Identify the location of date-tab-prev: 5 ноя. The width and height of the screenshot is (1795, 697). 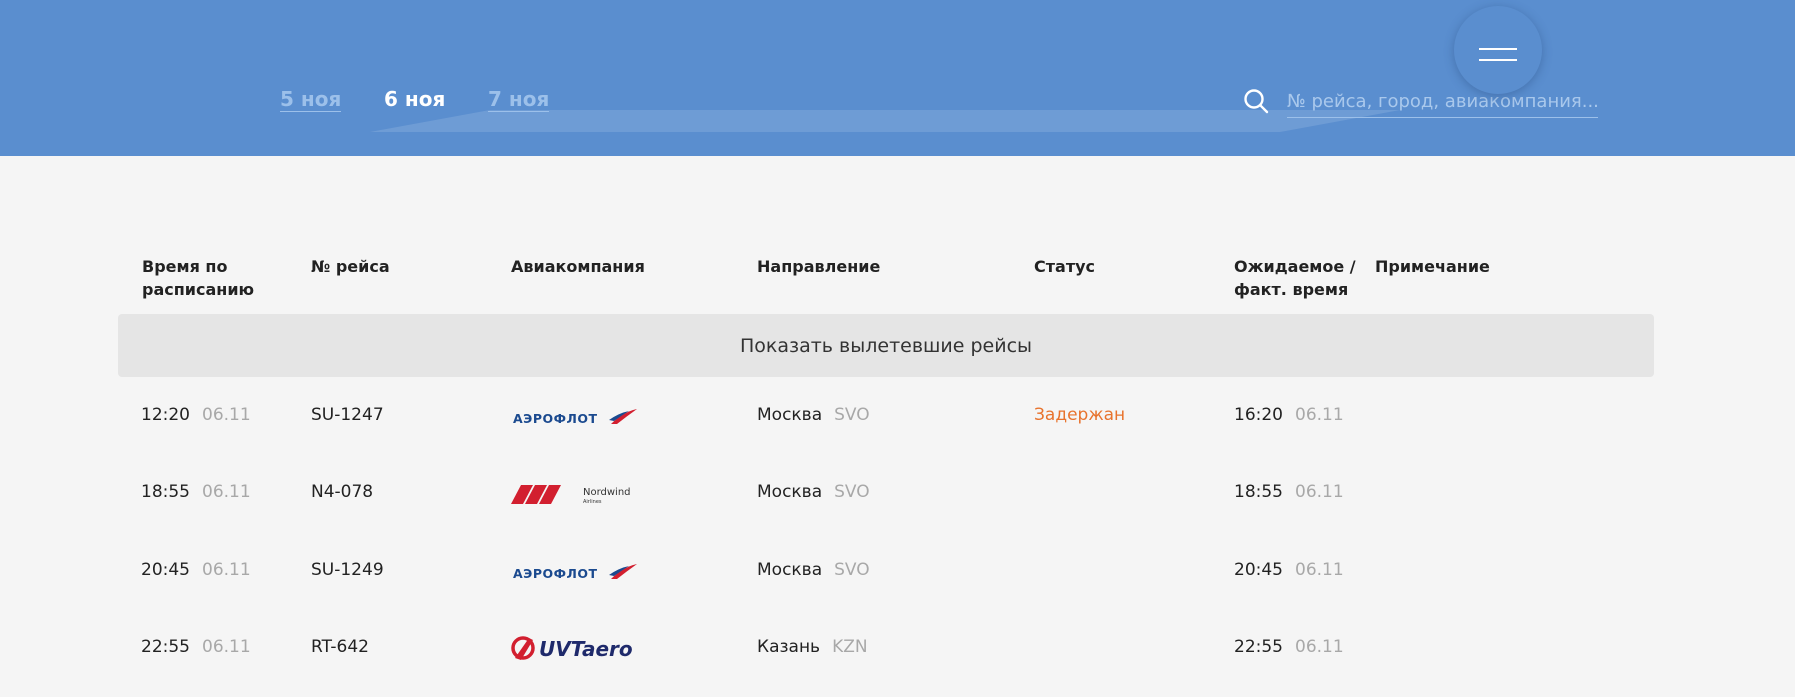
(311, 99).